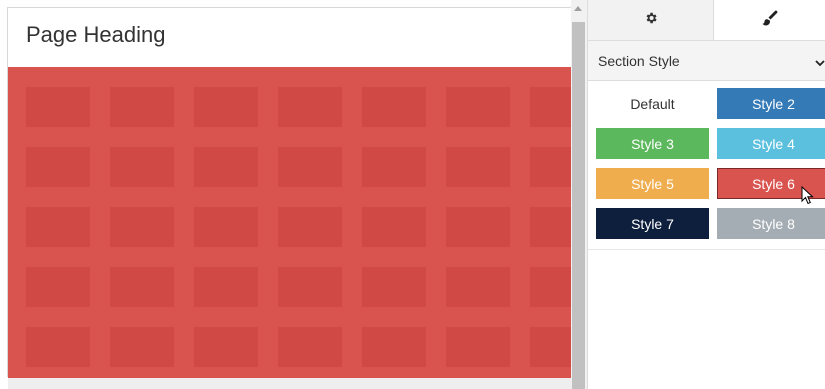 The width and height of the screenshot is (825, 389). I want to click on gear-icon, so click(651, 20).